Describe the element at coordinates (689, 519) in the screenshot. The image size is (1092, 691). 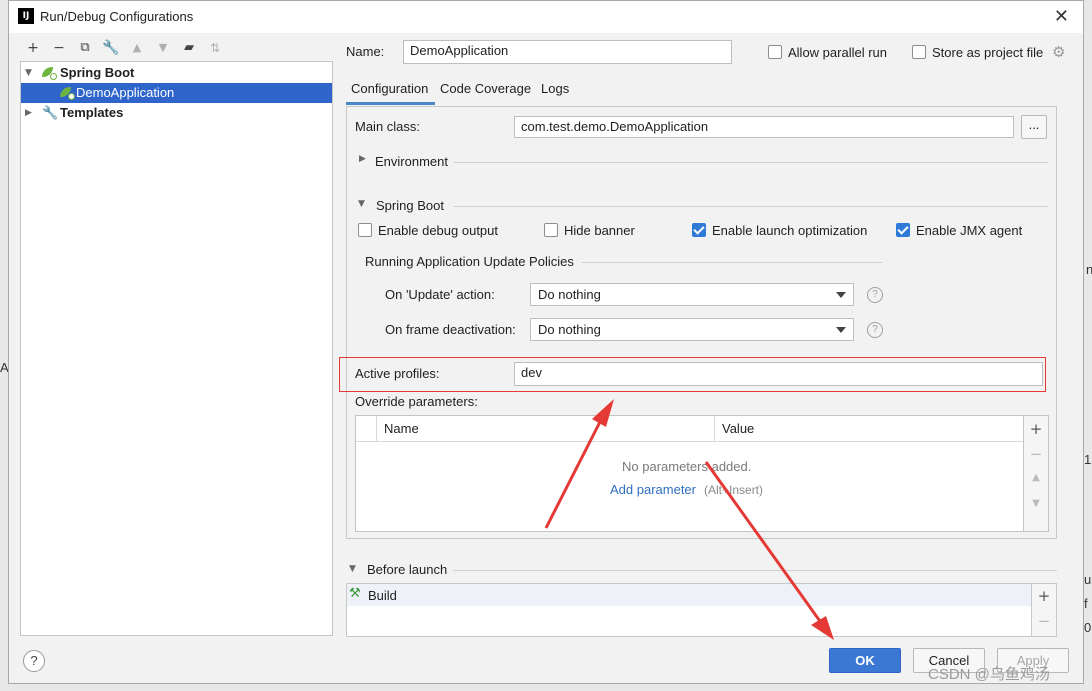
I see `annotation-arrows` at that location.